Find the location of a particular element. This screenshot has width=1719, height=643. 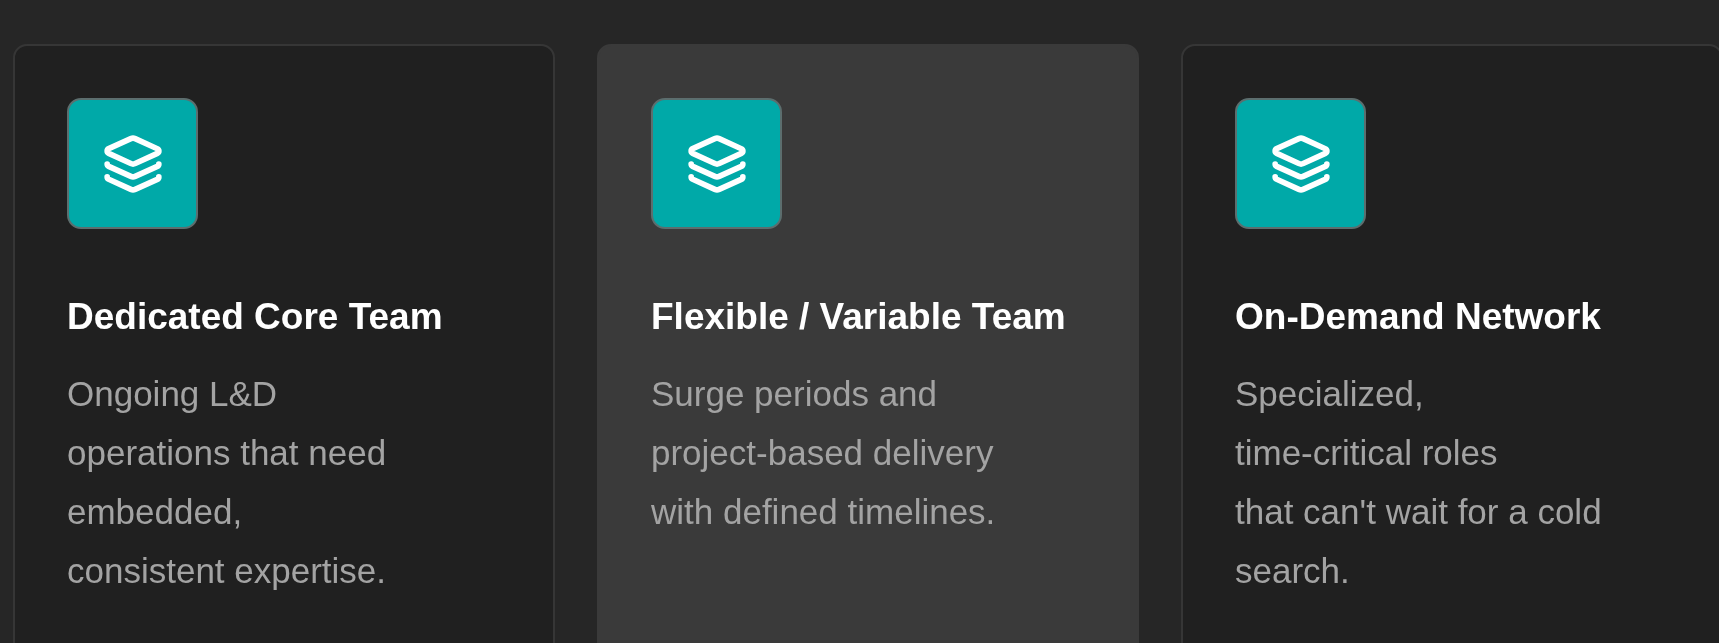

card-description: Surge periods and project-based delivery with defined timelines. is located at coordinates (823, 453).